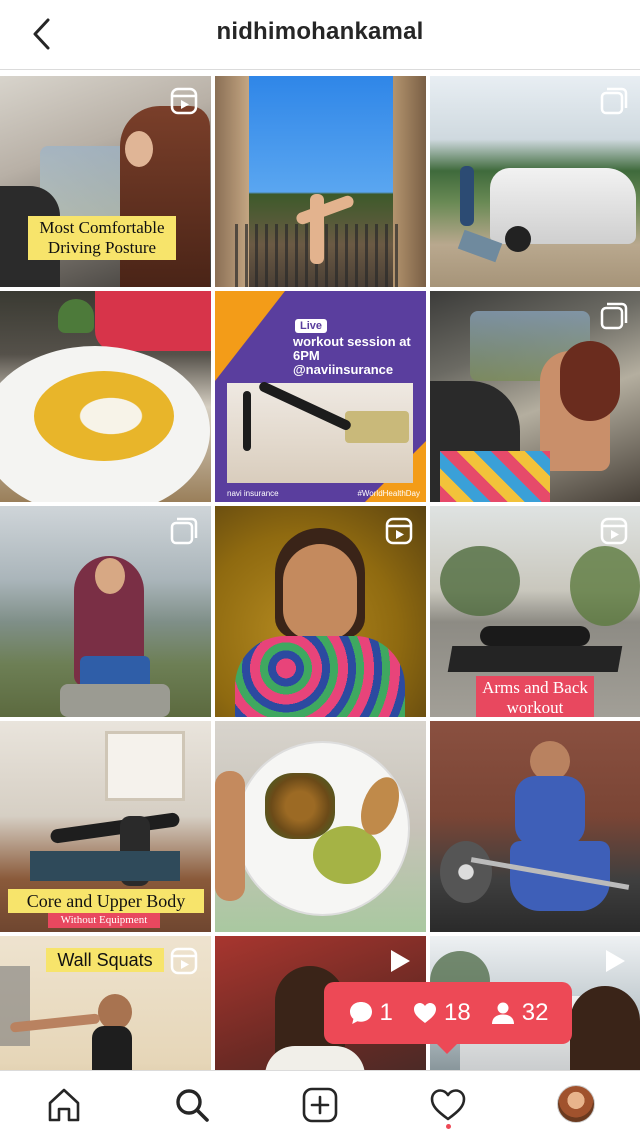  Describe the element at coordinates (104, 920) in the screenshot. I see `post-subcaption: Without Equipment` at that location.